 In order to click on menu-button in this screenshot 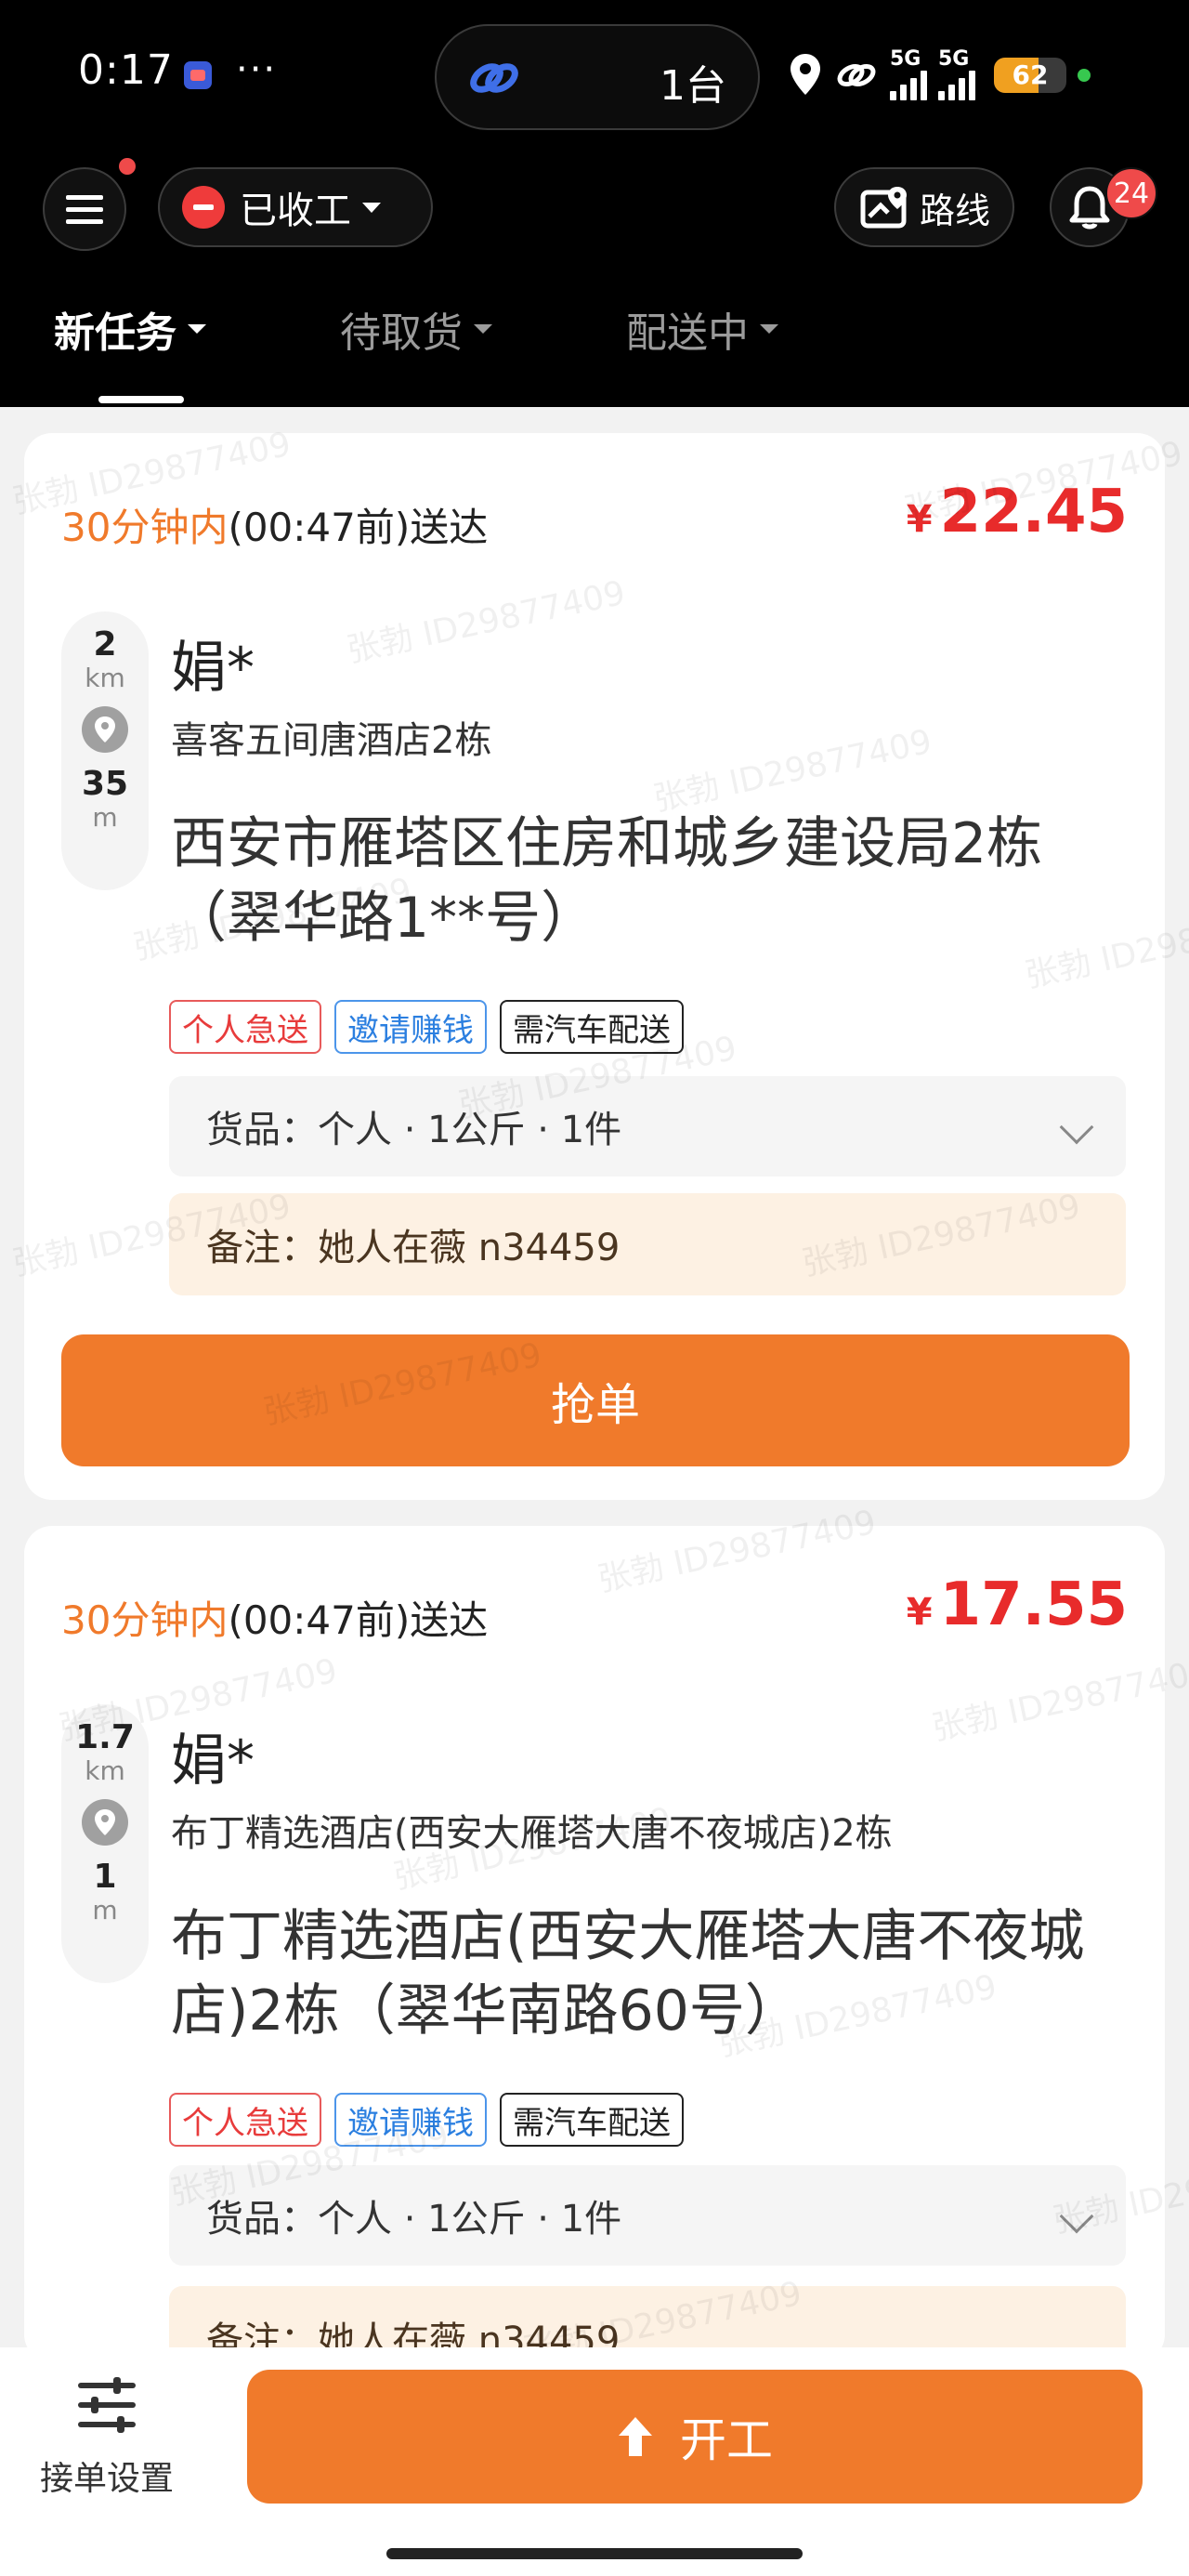, I will do `click(84, 209)`.